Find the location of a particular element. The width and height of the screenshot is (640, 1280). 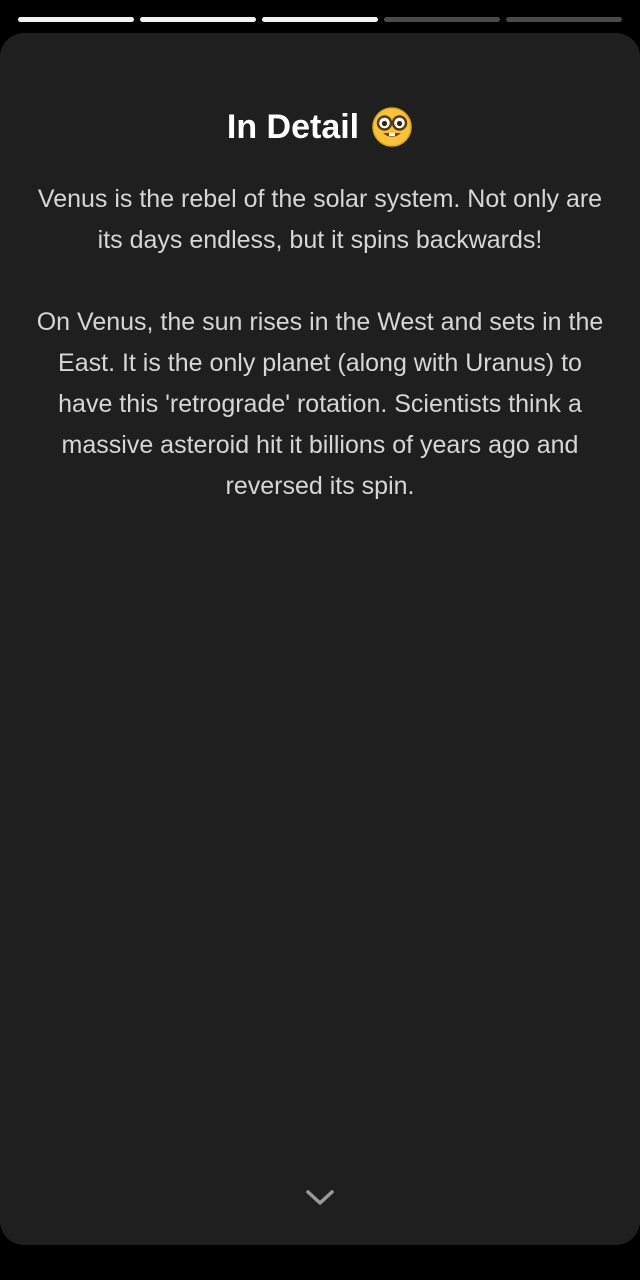

card-header: In Detail is located at coordinates (320, 127).